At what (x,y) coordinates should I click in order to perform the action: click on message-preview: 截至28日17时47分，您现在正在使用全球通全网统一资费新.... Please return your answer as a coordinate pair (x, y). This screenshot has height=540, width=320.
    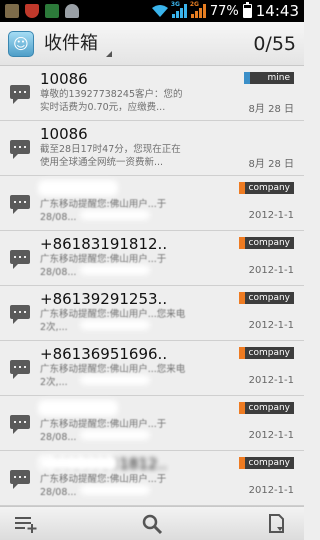
    Looking at the image, I should click on (110, 156).